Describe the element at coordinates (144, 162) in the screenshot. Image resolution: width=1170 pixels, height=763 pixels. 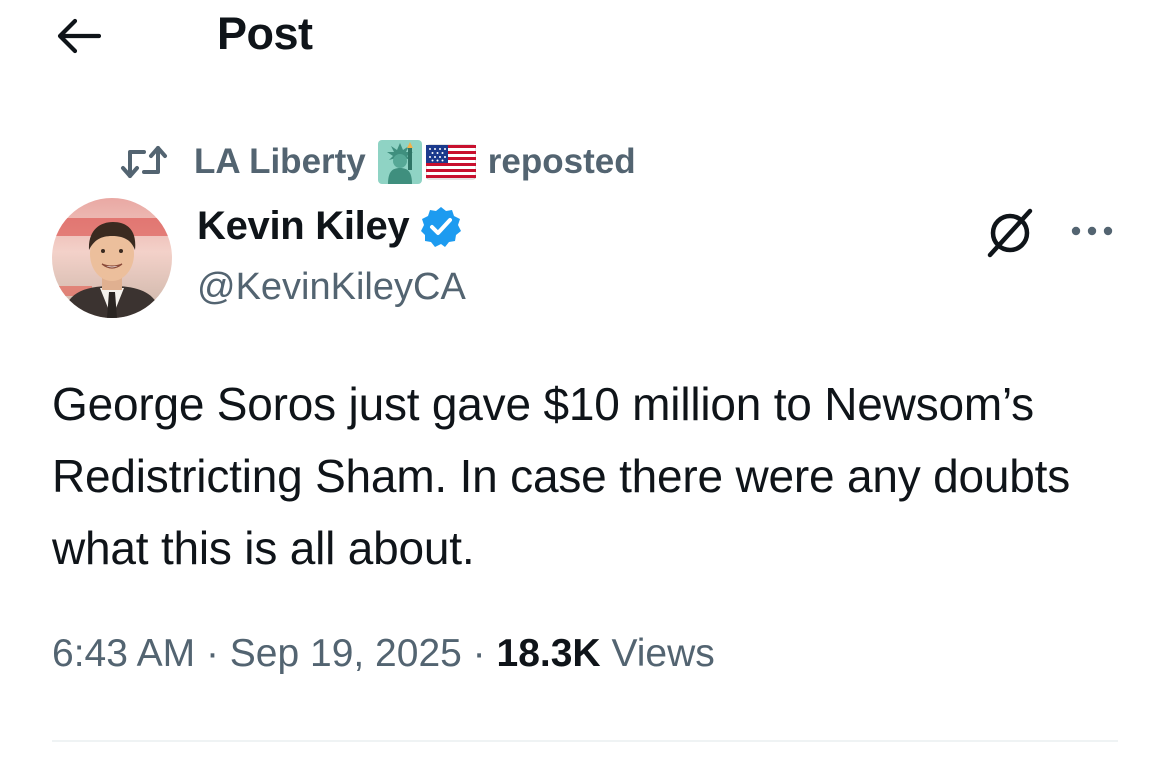
I see `repost-icon` at that location.